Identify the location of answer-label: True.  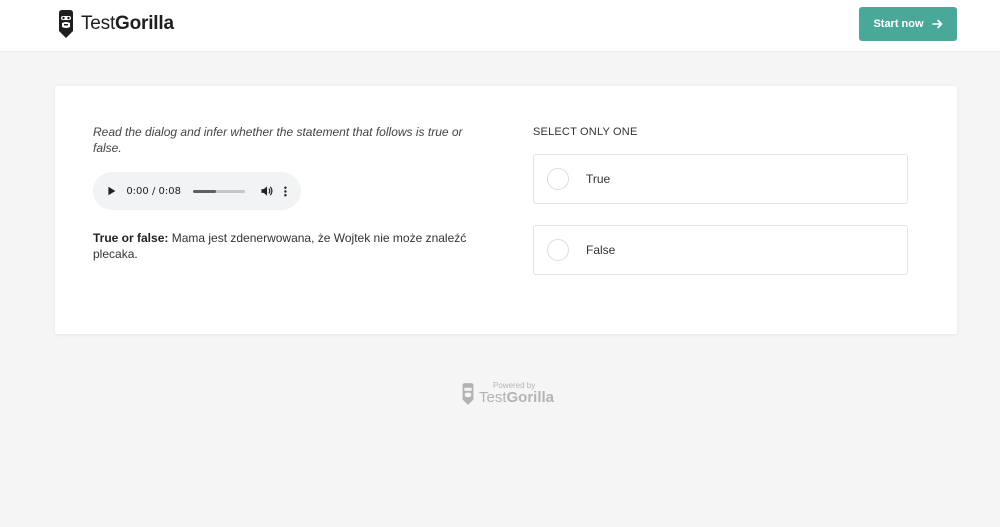
(598, 179).